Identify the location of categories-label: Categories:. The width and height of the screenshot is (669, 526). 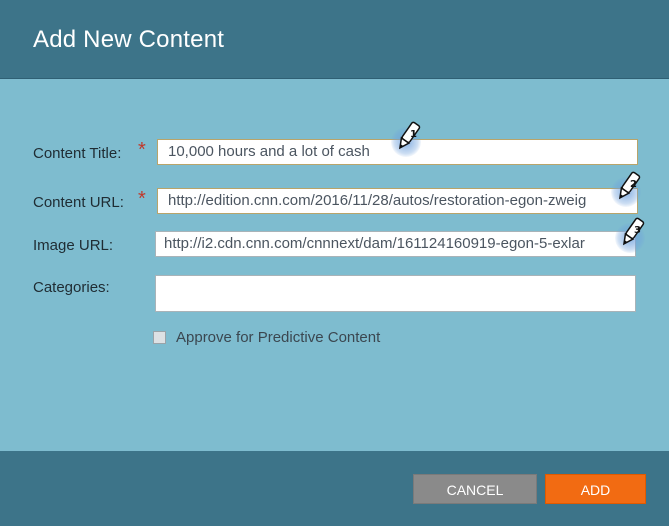
(71, 287).